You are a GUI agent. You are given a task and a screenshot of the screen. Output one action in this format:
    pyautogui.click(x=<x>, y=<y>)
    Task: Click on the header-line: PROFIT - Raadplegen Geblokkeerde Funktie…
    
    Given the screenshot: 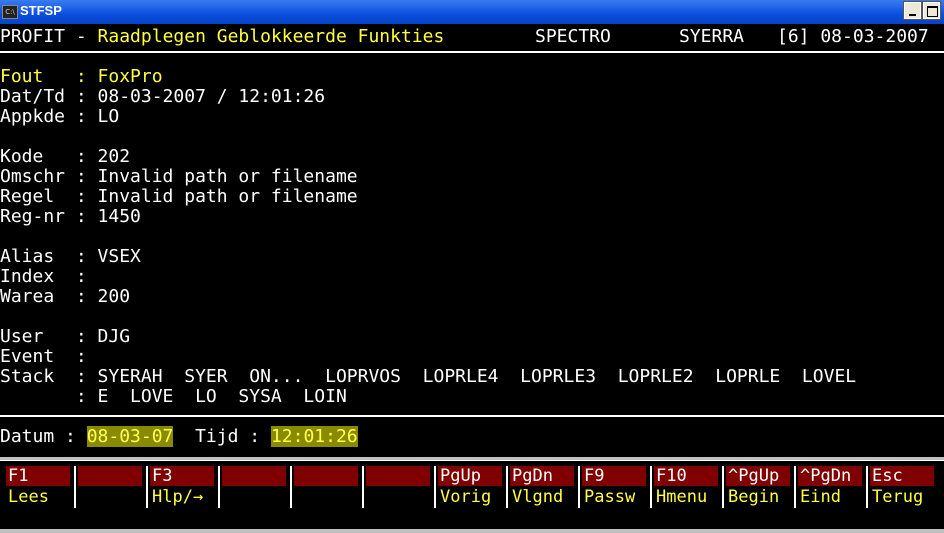 What is the action you would take?
    pyautogui.click(x=222, y=37)
    